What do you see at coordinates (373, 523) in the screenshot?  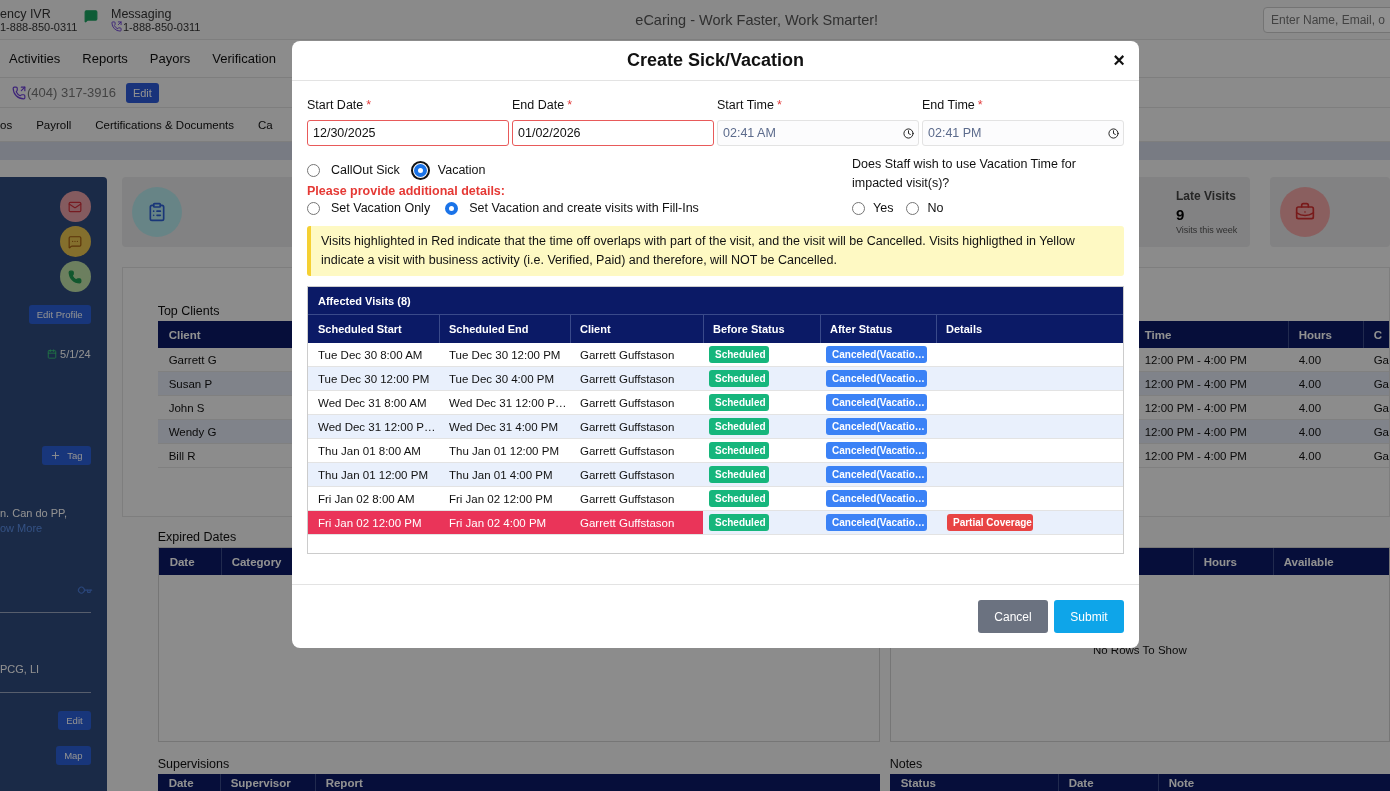 I see `table-cell: Fri Jan 02 12:00 PM` at bounding box center [373, 523].